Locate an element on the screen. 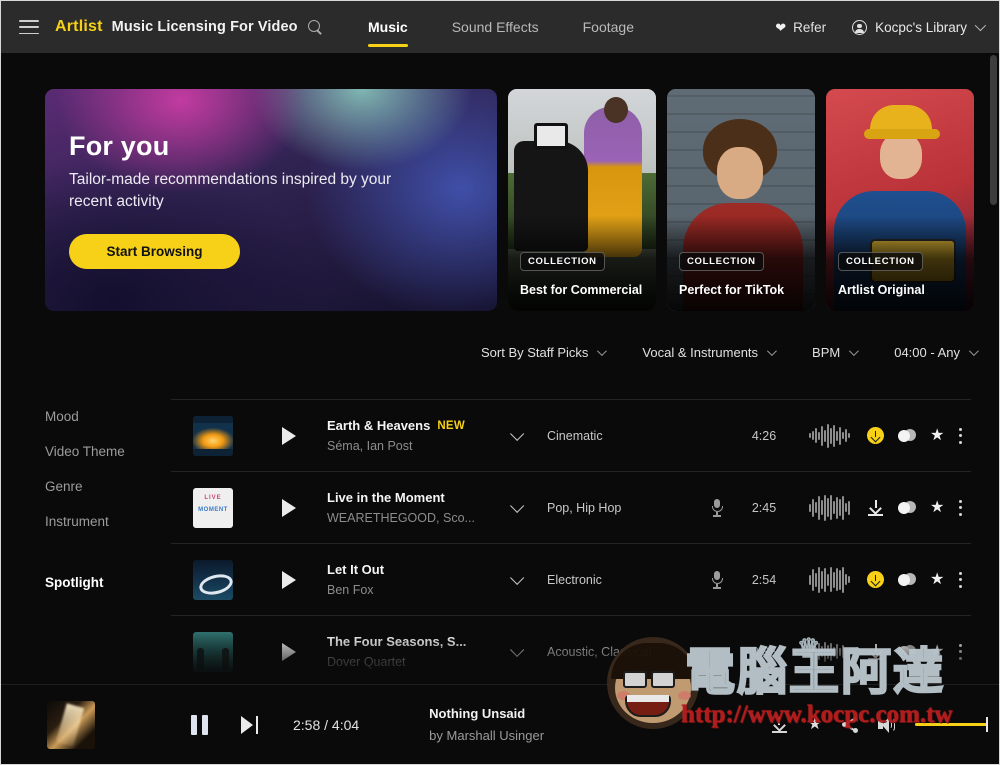 The height and width of the screenshot is (765, 1000). track-artist: Ben Fox is located at coordinates (350, 590).